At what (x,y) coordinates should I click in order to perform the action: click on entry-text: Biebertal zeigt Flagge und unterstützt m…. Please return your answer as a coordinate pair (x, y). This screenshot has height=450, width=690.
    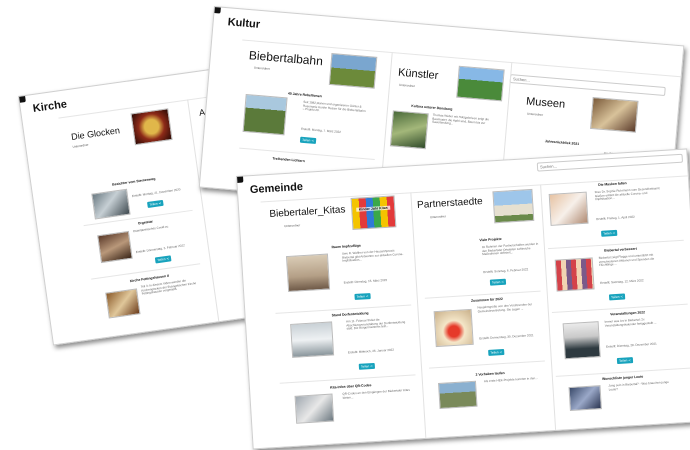
    Looking at the image, I should click on (626, 260).